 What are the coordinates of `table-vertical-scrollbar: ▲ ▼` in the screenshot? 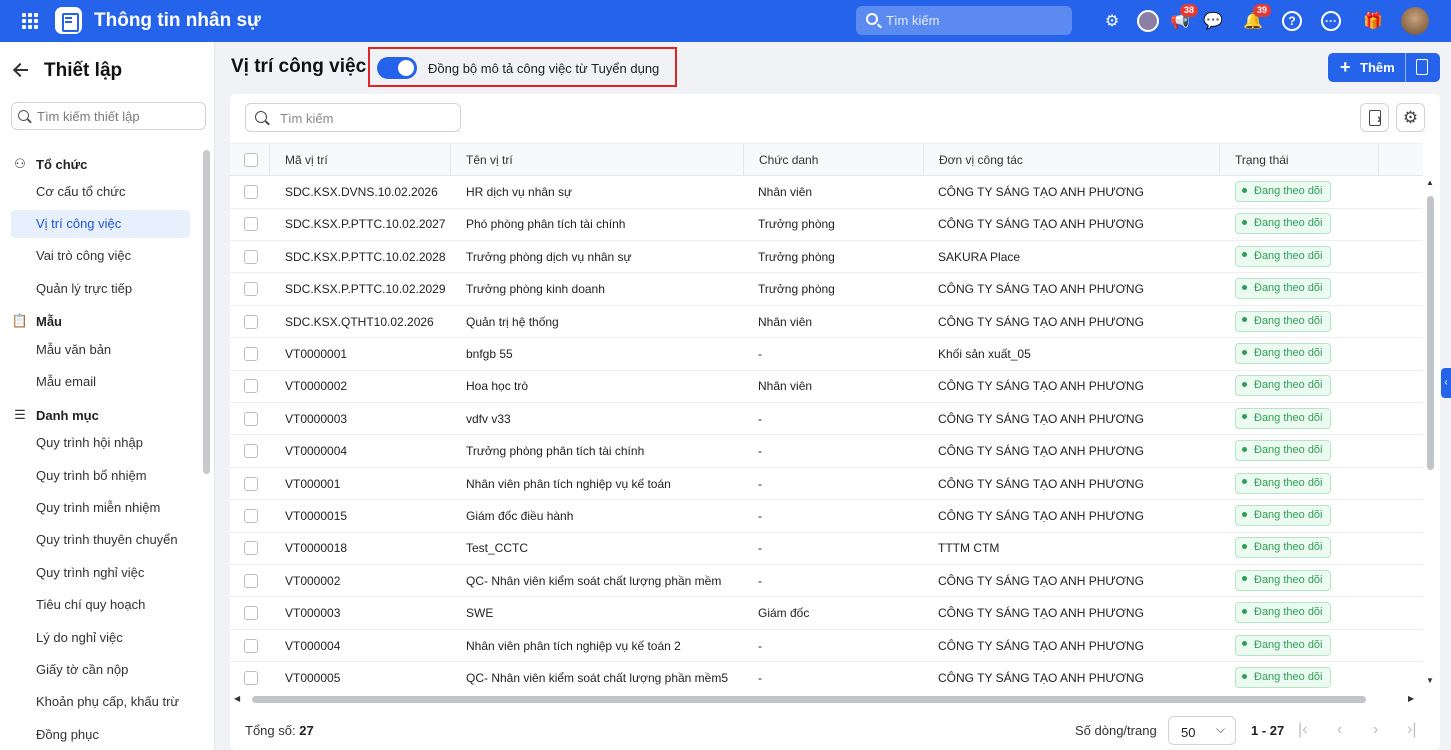 It's located at (1430, 435).